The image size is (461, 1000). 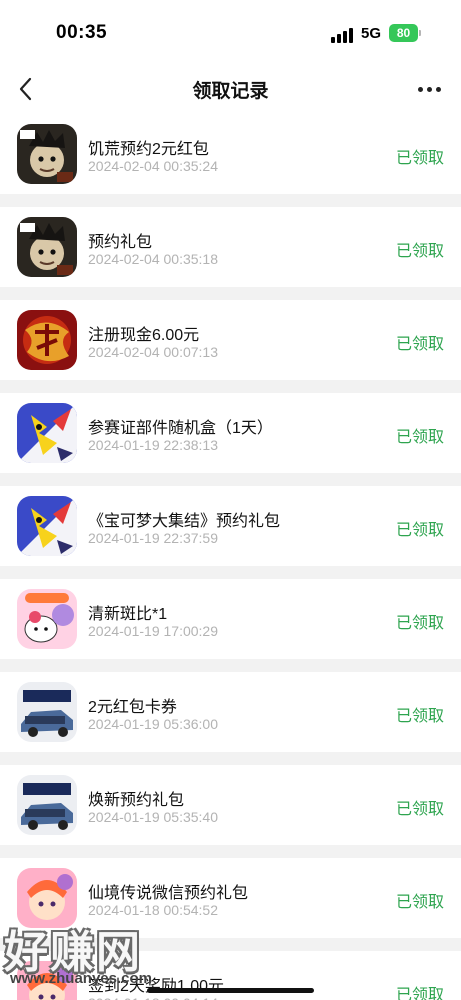 What do you see at coordinates (47, 340) in the screenshot?
I see `tianlong-game-icon` at bounding box center [47, 340].